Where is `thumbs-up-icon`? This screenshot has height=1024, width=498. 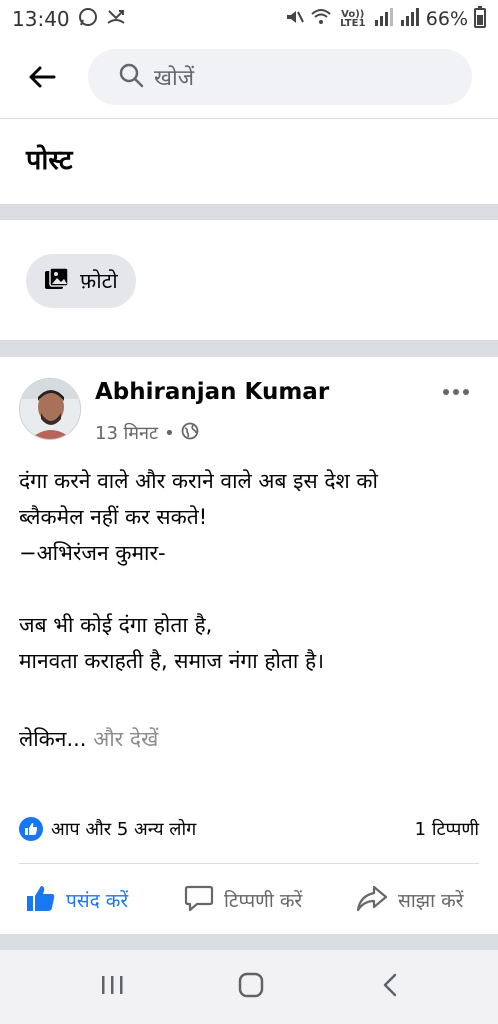 thumbs-up-icon is located at coordinates (41, 900).